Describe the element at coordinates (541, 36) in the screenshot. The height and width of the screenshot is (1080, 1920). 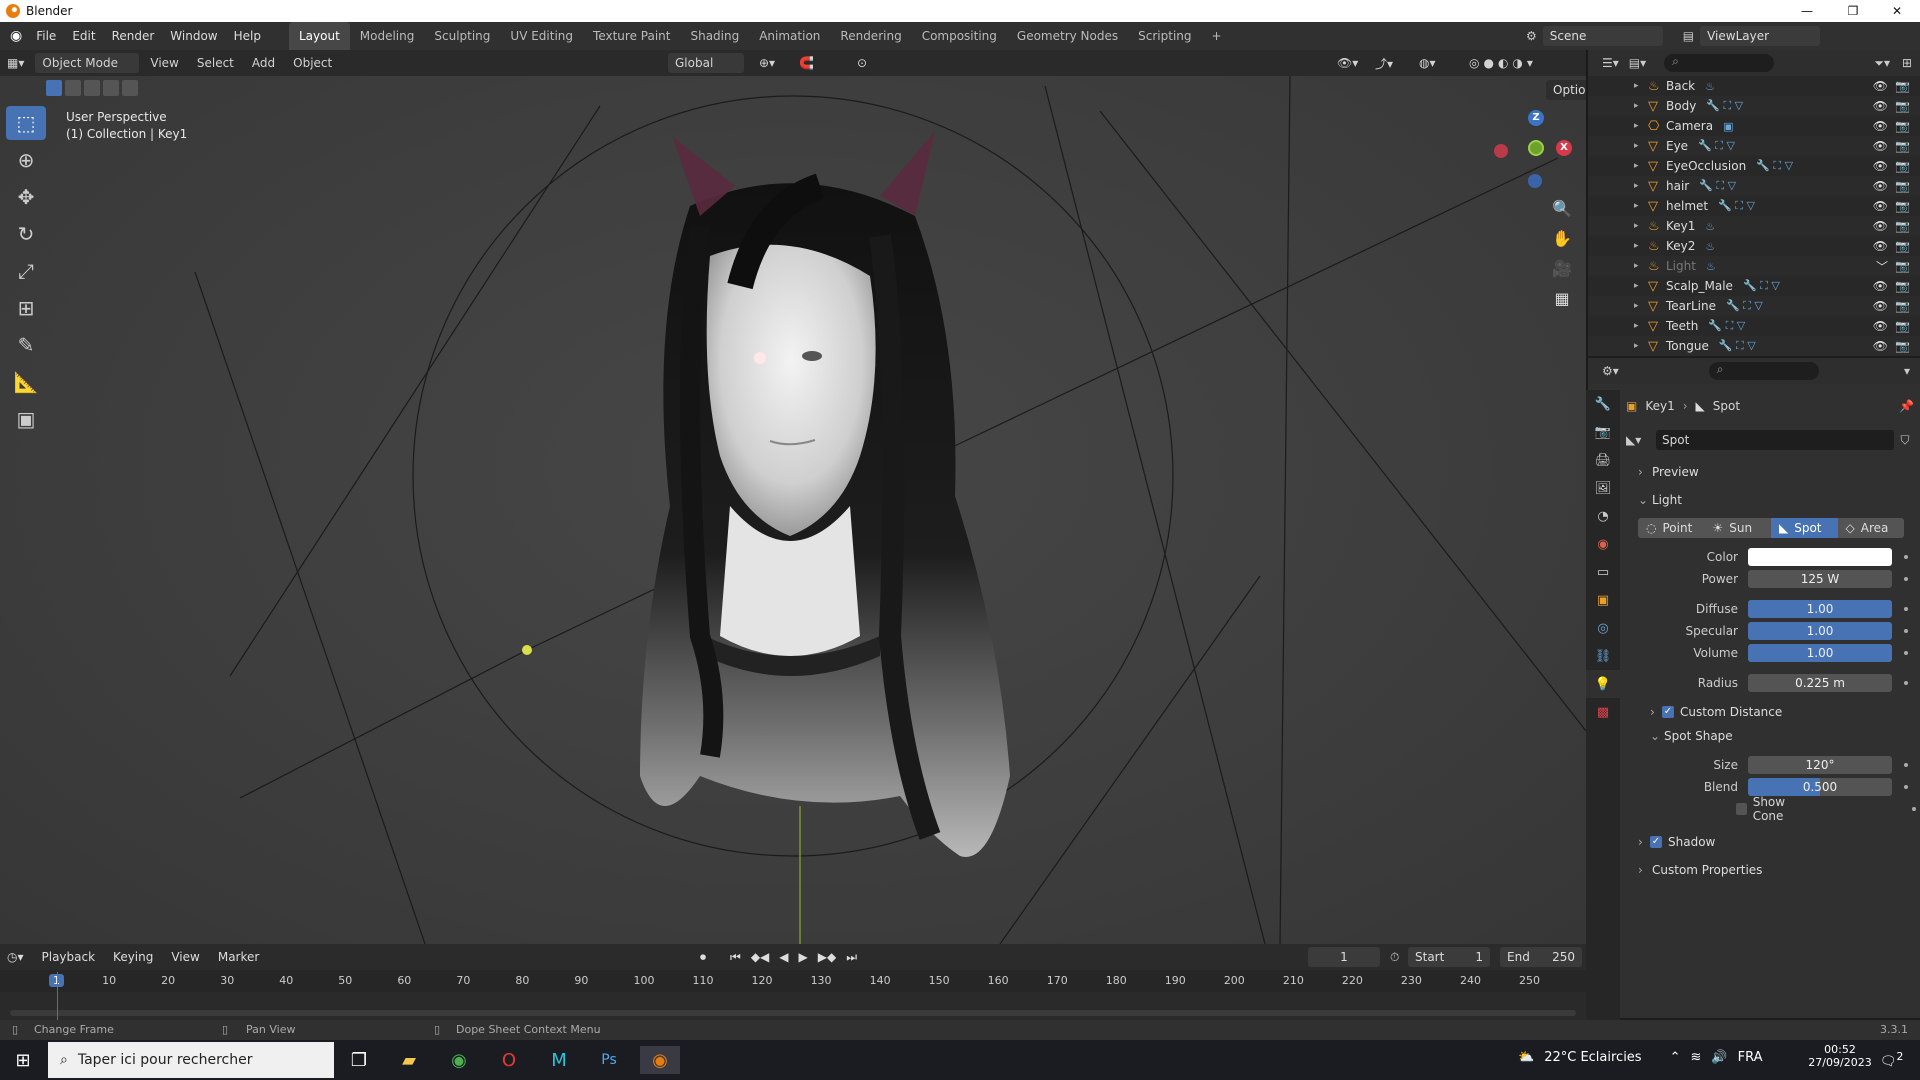
I see `tab-uv-editing: UV Editing` at that location.